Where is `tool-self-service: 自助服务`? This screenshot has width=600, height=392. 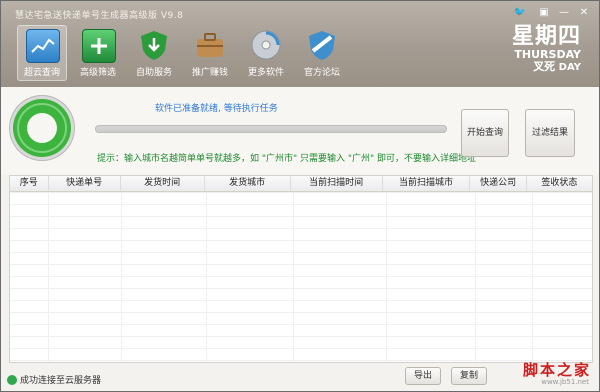
tool-self-service: 自助服务 is located at coordinates (154, 53).